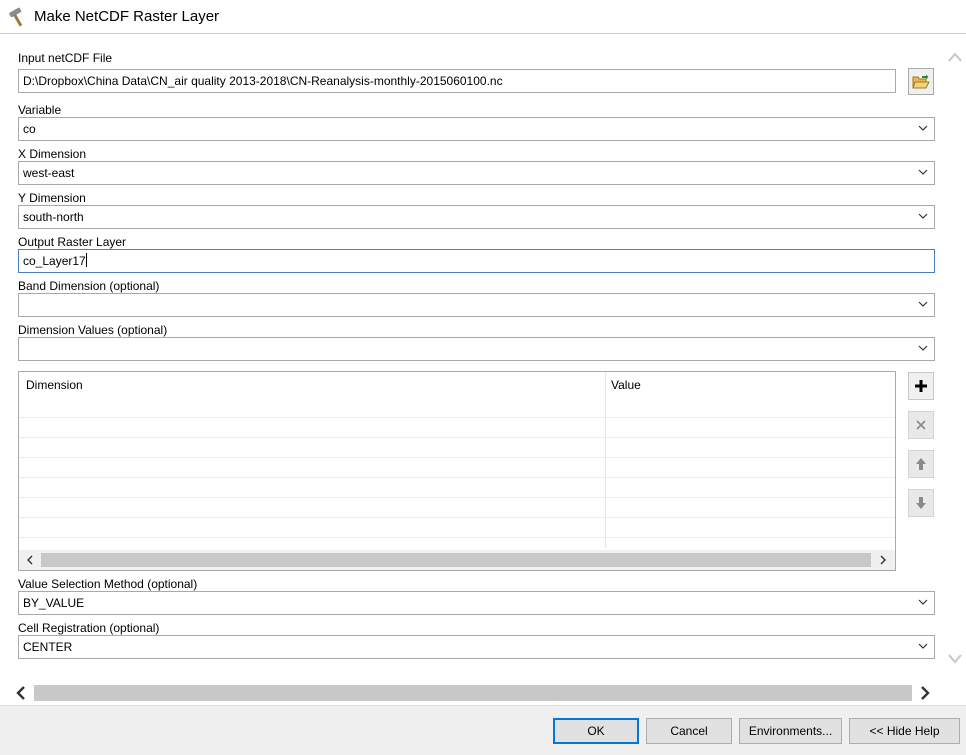 This screenshot has width=966, height=755. I want to click on open-folder-icon, so click(921, 81).